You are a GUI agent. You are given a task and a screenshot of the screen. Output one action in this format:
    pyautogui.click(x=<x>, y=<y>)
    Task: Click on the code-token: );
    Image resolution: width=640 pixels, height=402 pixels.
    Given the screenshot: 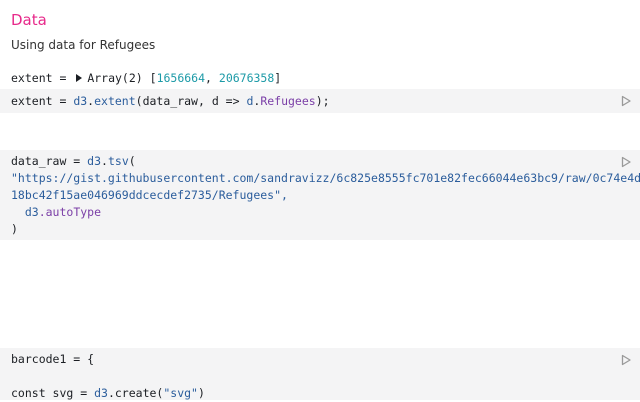 What is the action you would take?
    pyautogui.click(x=322, y=101)
    